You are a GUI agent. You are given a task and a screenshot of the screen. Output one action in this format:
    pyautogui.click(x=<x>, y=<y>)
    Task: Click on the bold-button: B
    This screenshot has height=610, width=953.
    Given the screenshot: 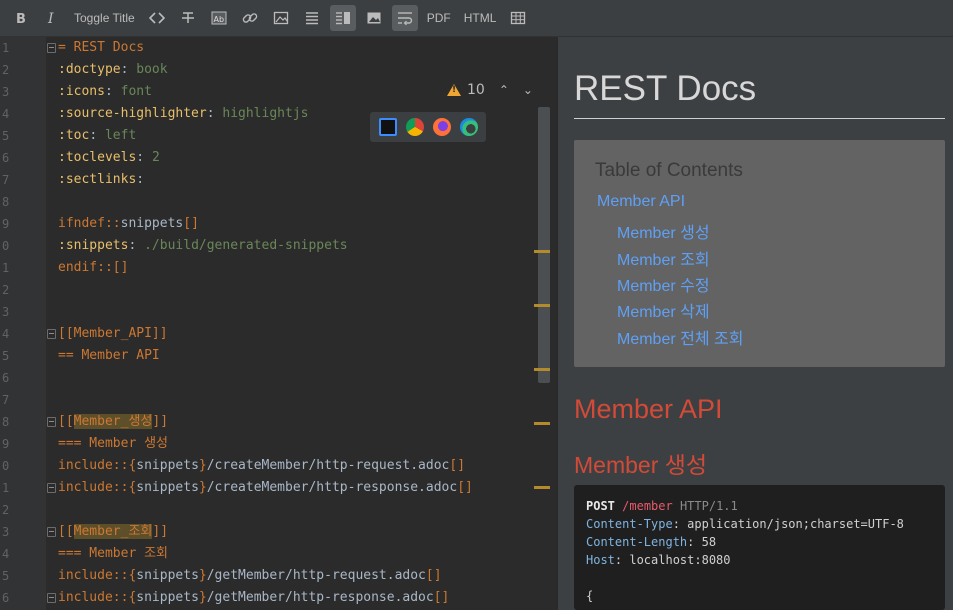 What is the action you would take?
    pyautogui.click(x=21, y=18)
    